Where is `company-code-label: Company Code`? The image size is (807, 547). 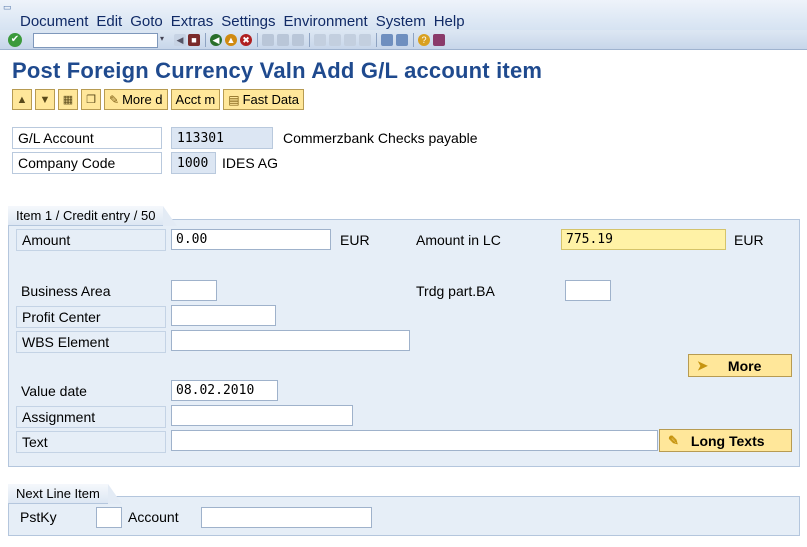
company-code-label: Company Code is located at coordinates (87, 163).